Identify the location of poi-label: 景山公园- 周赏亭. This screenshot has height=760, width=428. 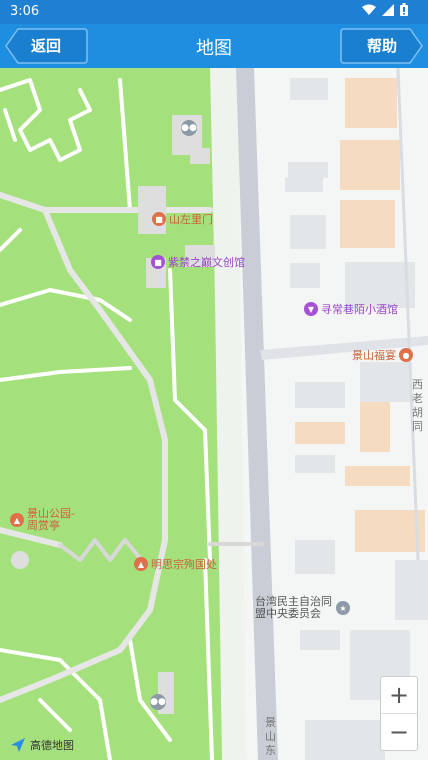
(51, 520).